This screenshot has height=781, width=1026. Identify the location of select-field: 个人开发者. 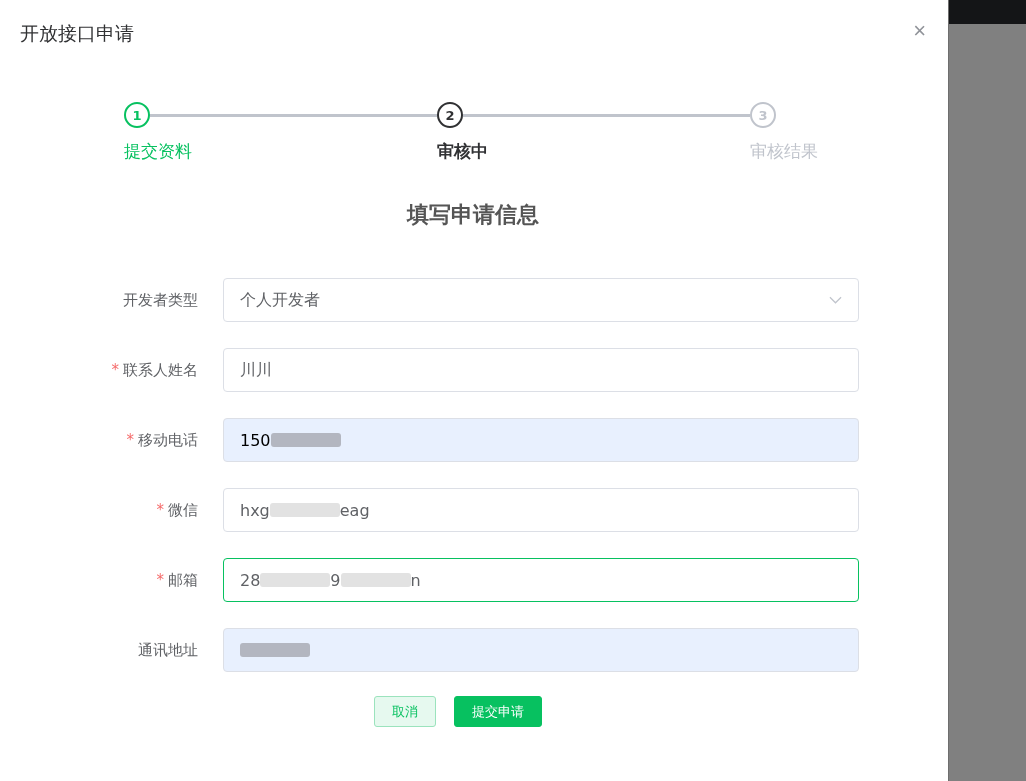
(541, 300).